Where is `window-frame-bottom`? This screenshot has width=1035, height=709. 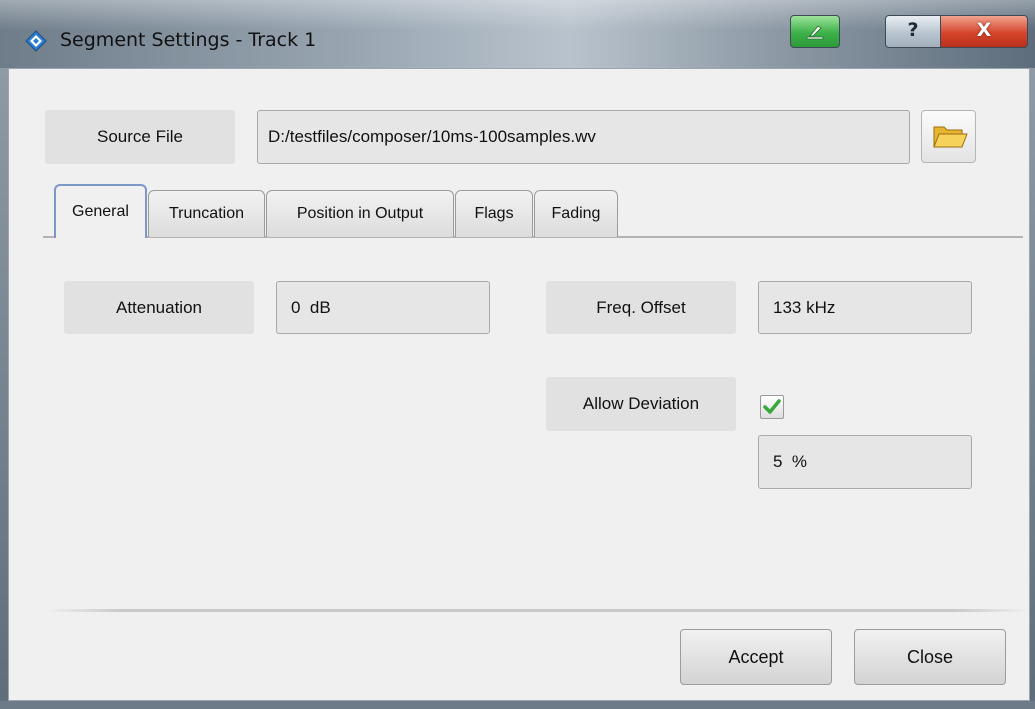
window-frame-bottom is located at coordinates (517, 705).